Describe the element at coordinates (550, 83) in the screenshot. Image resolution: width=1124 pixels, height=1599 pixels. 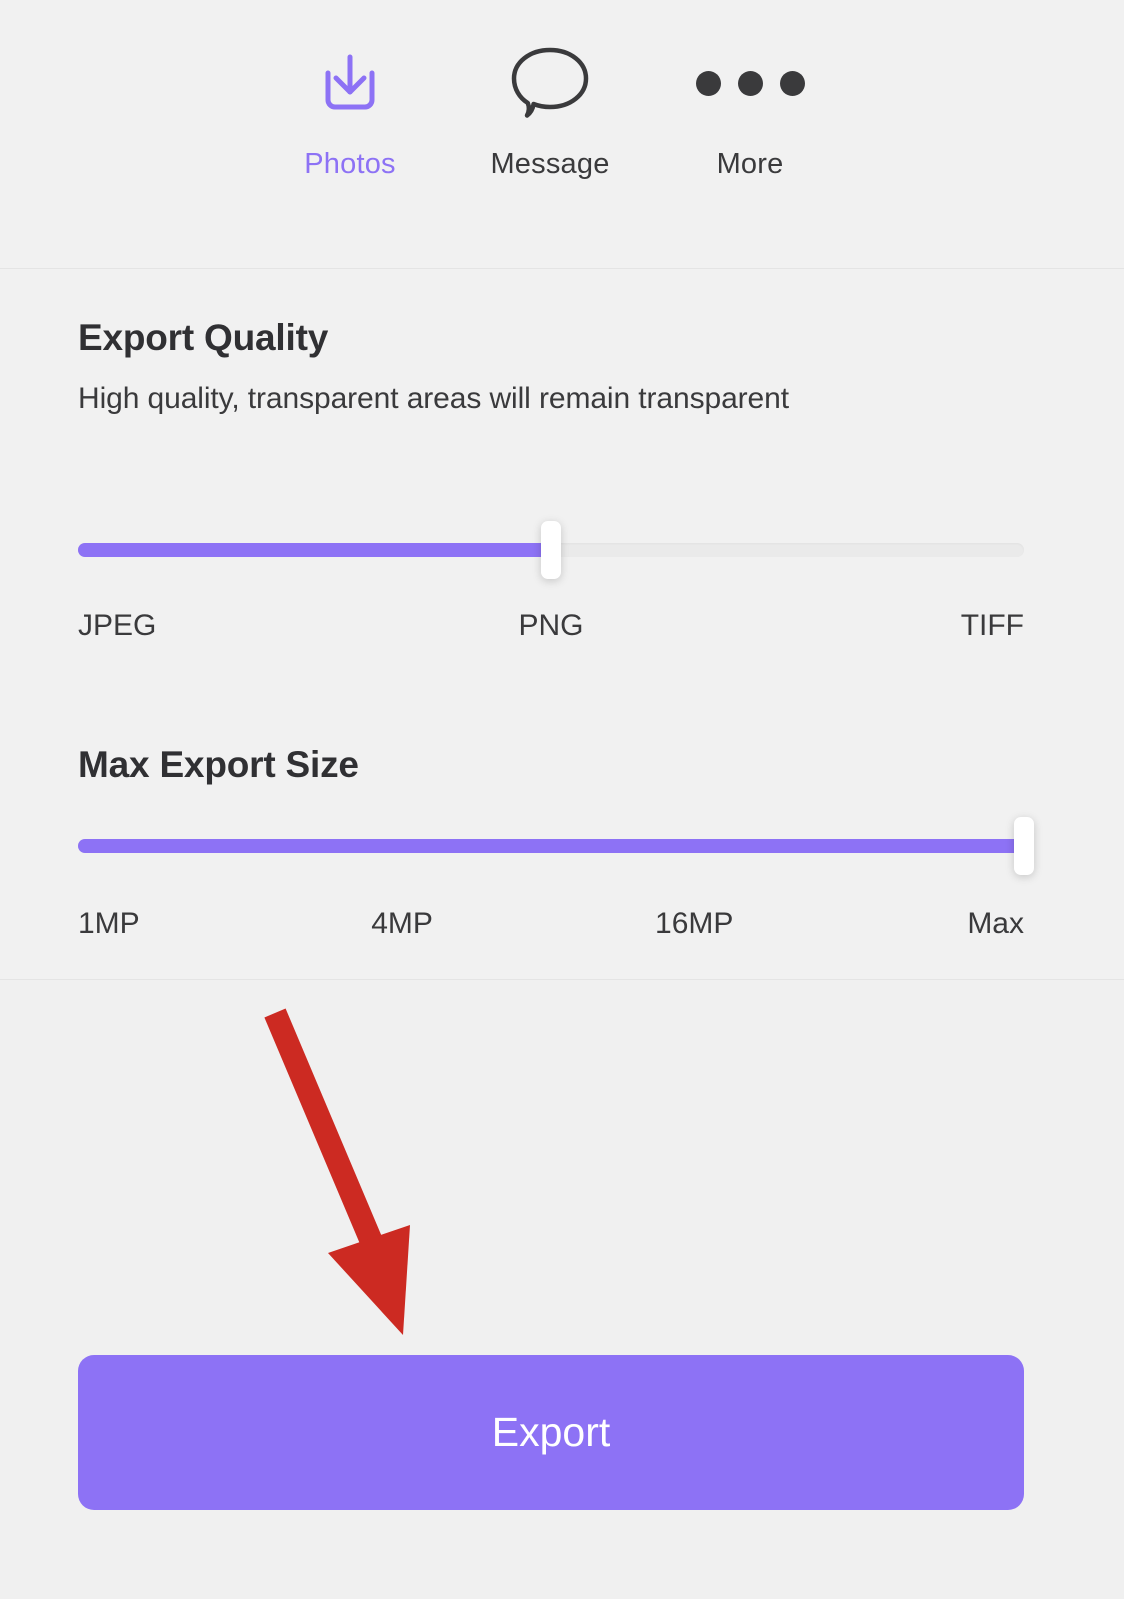
I see `speech-bubble-icon` at that location.